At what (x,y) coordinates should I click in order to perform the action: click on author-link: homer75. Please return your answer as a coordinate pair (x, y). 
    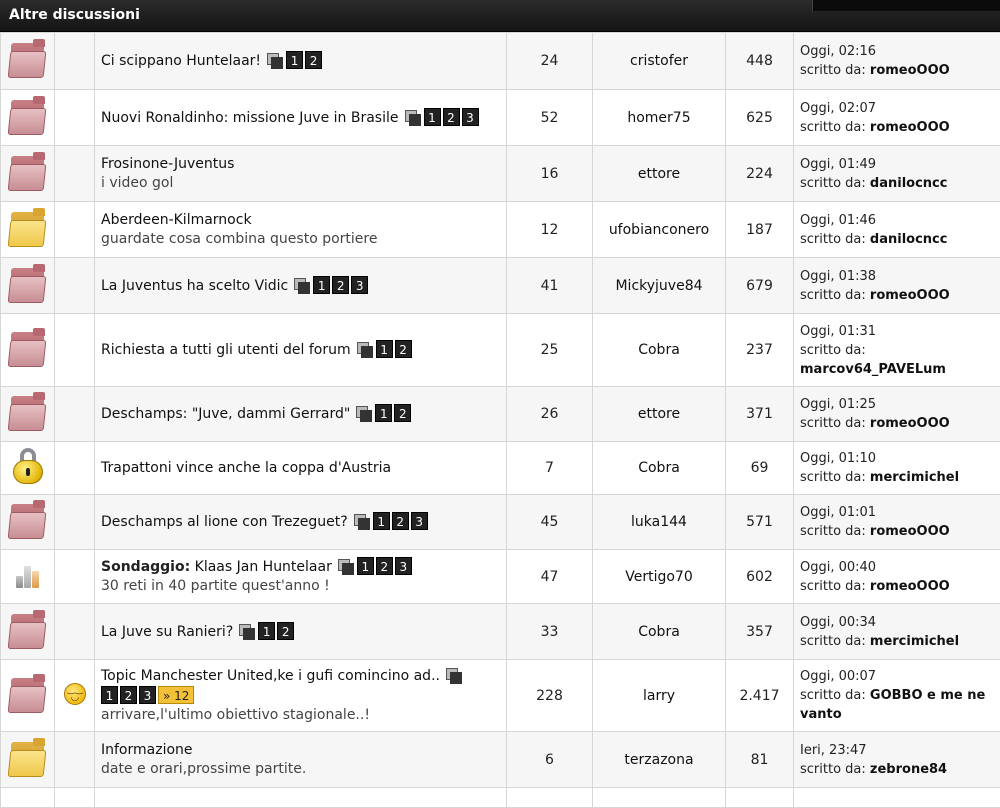
    Looking at the image, I should click on (658, 118).